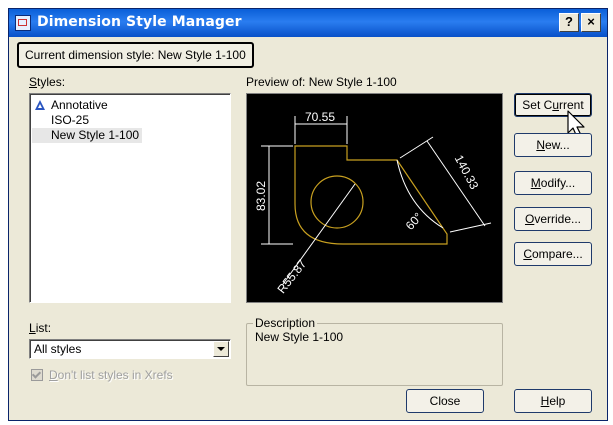  What do you see at coordinates (37, 375) in the screenshot?
I see `dont-list-xrefs-checkbox` at bounding box center [37, 375].